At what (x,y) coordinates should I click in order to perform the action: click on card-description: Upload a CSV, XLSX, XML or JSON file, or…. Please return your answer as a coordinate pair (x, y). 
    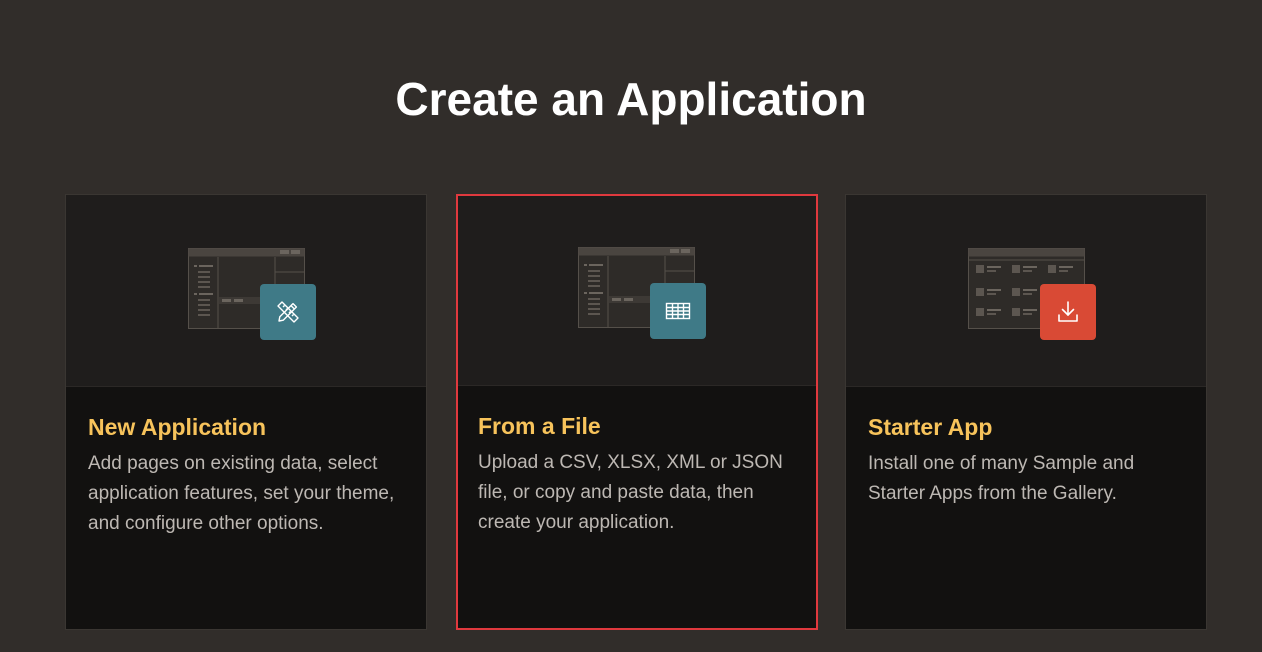
    Looking at the image, I should click on (630, 492).